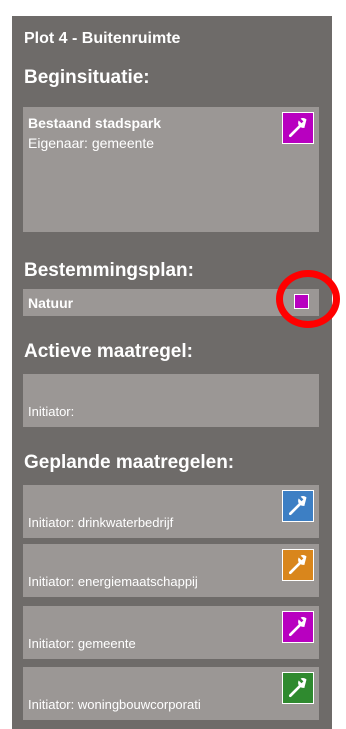  I want to click on geplande-maatregel-item: Initiator: drinkwaterbedrijf, so click(171, 511).